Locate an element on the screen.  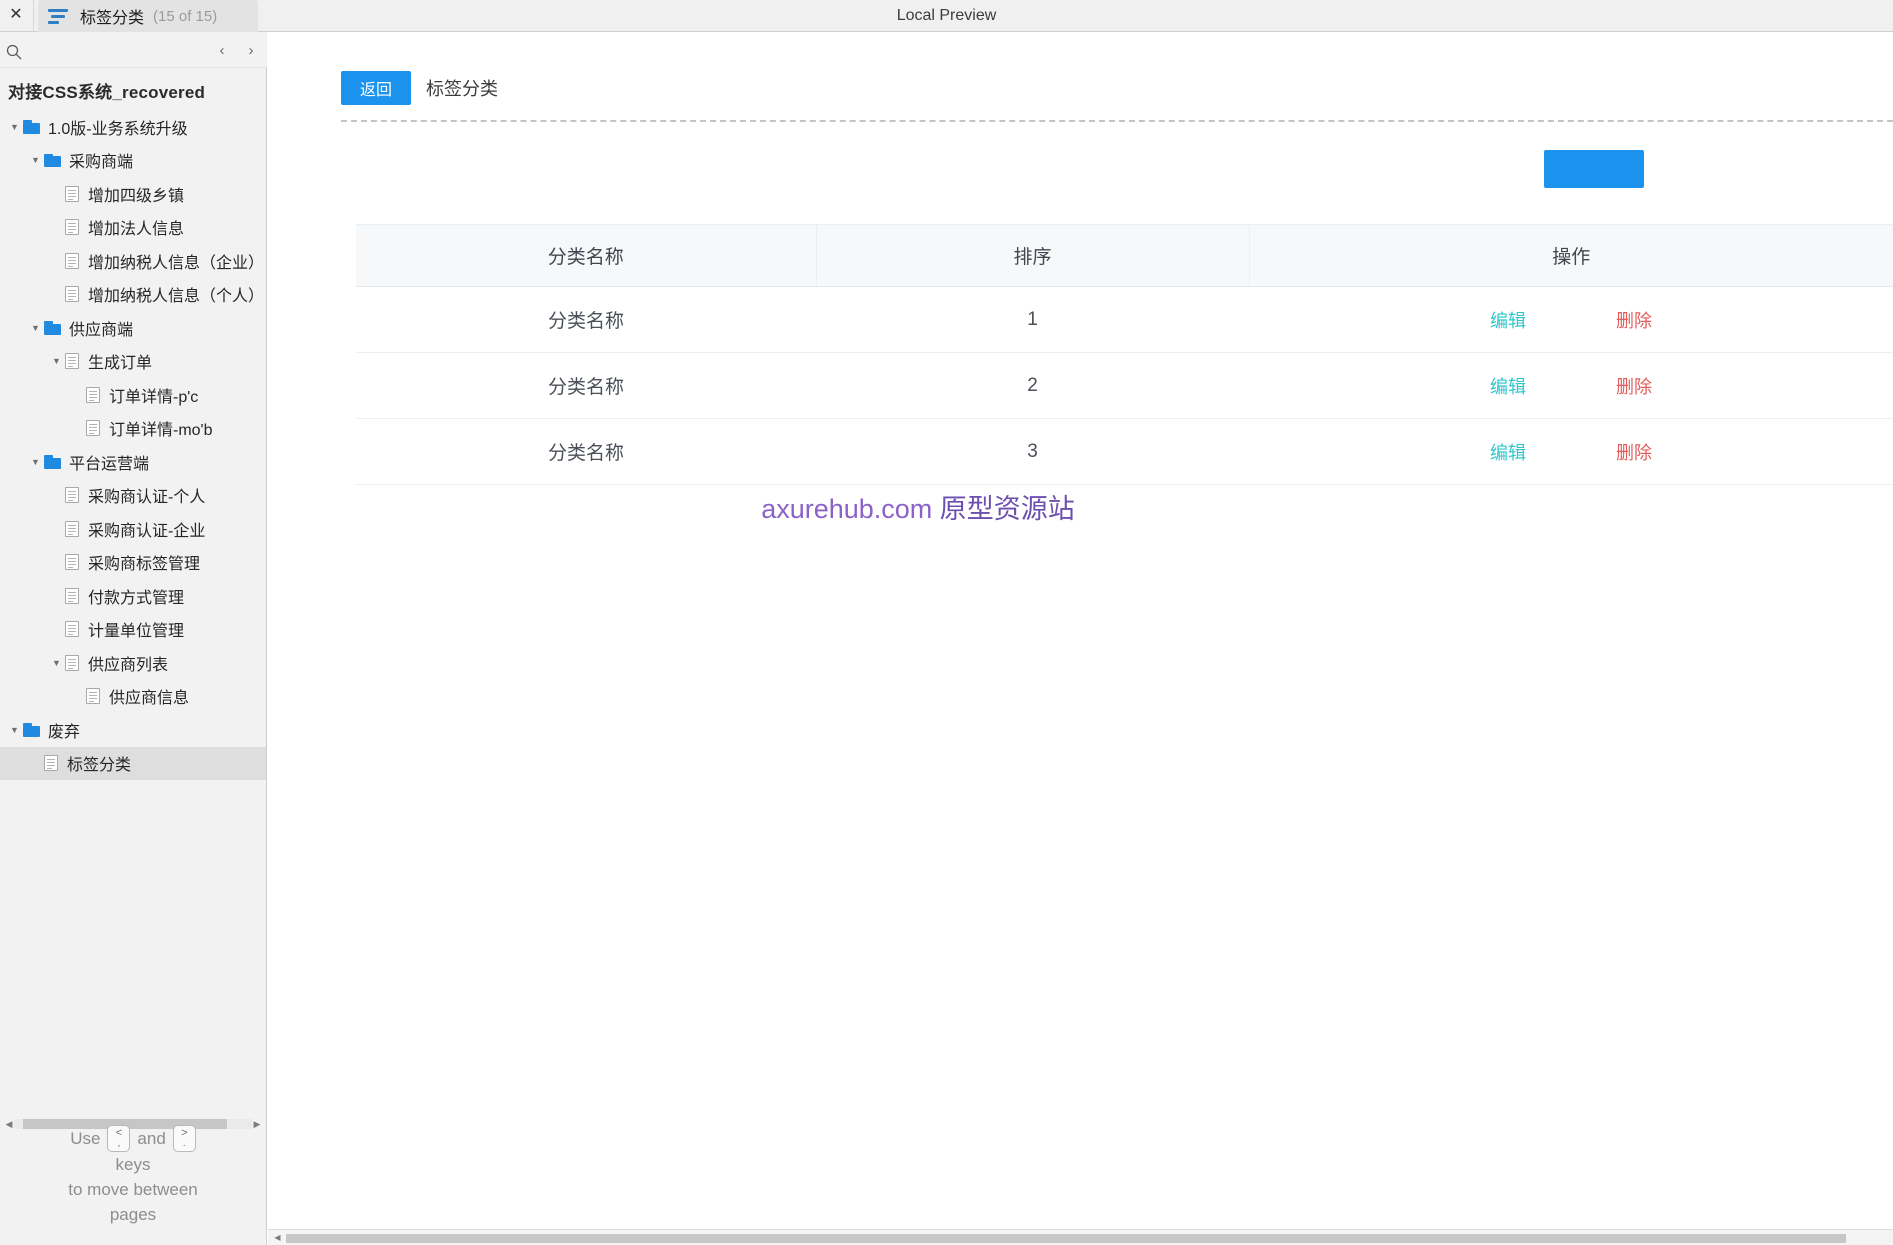
hint-and-label: and is located at coordinates (151, 1138).